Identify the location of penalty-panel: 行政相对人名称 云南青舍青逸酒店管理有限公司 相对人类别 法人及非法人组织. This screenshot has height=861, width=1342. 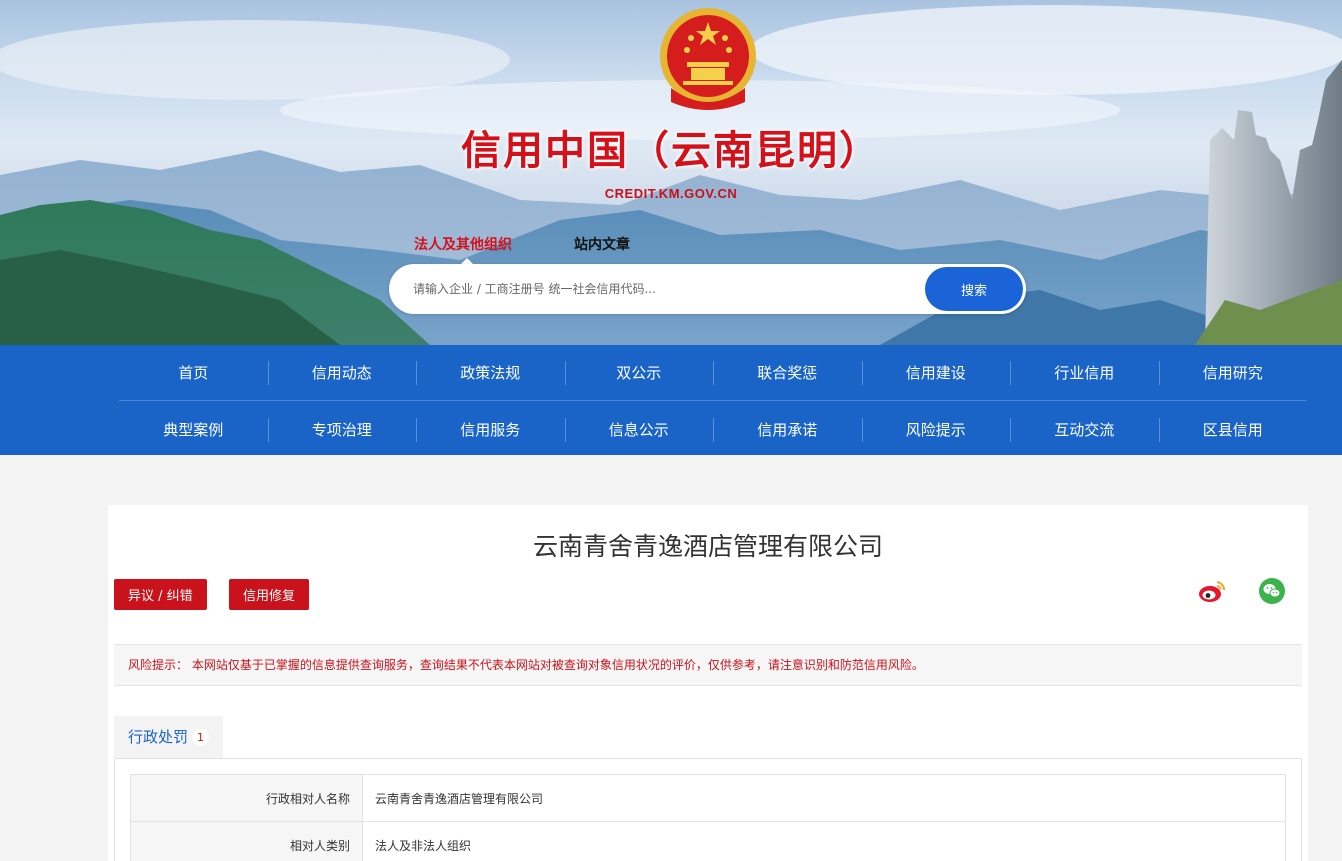
(708, 809).